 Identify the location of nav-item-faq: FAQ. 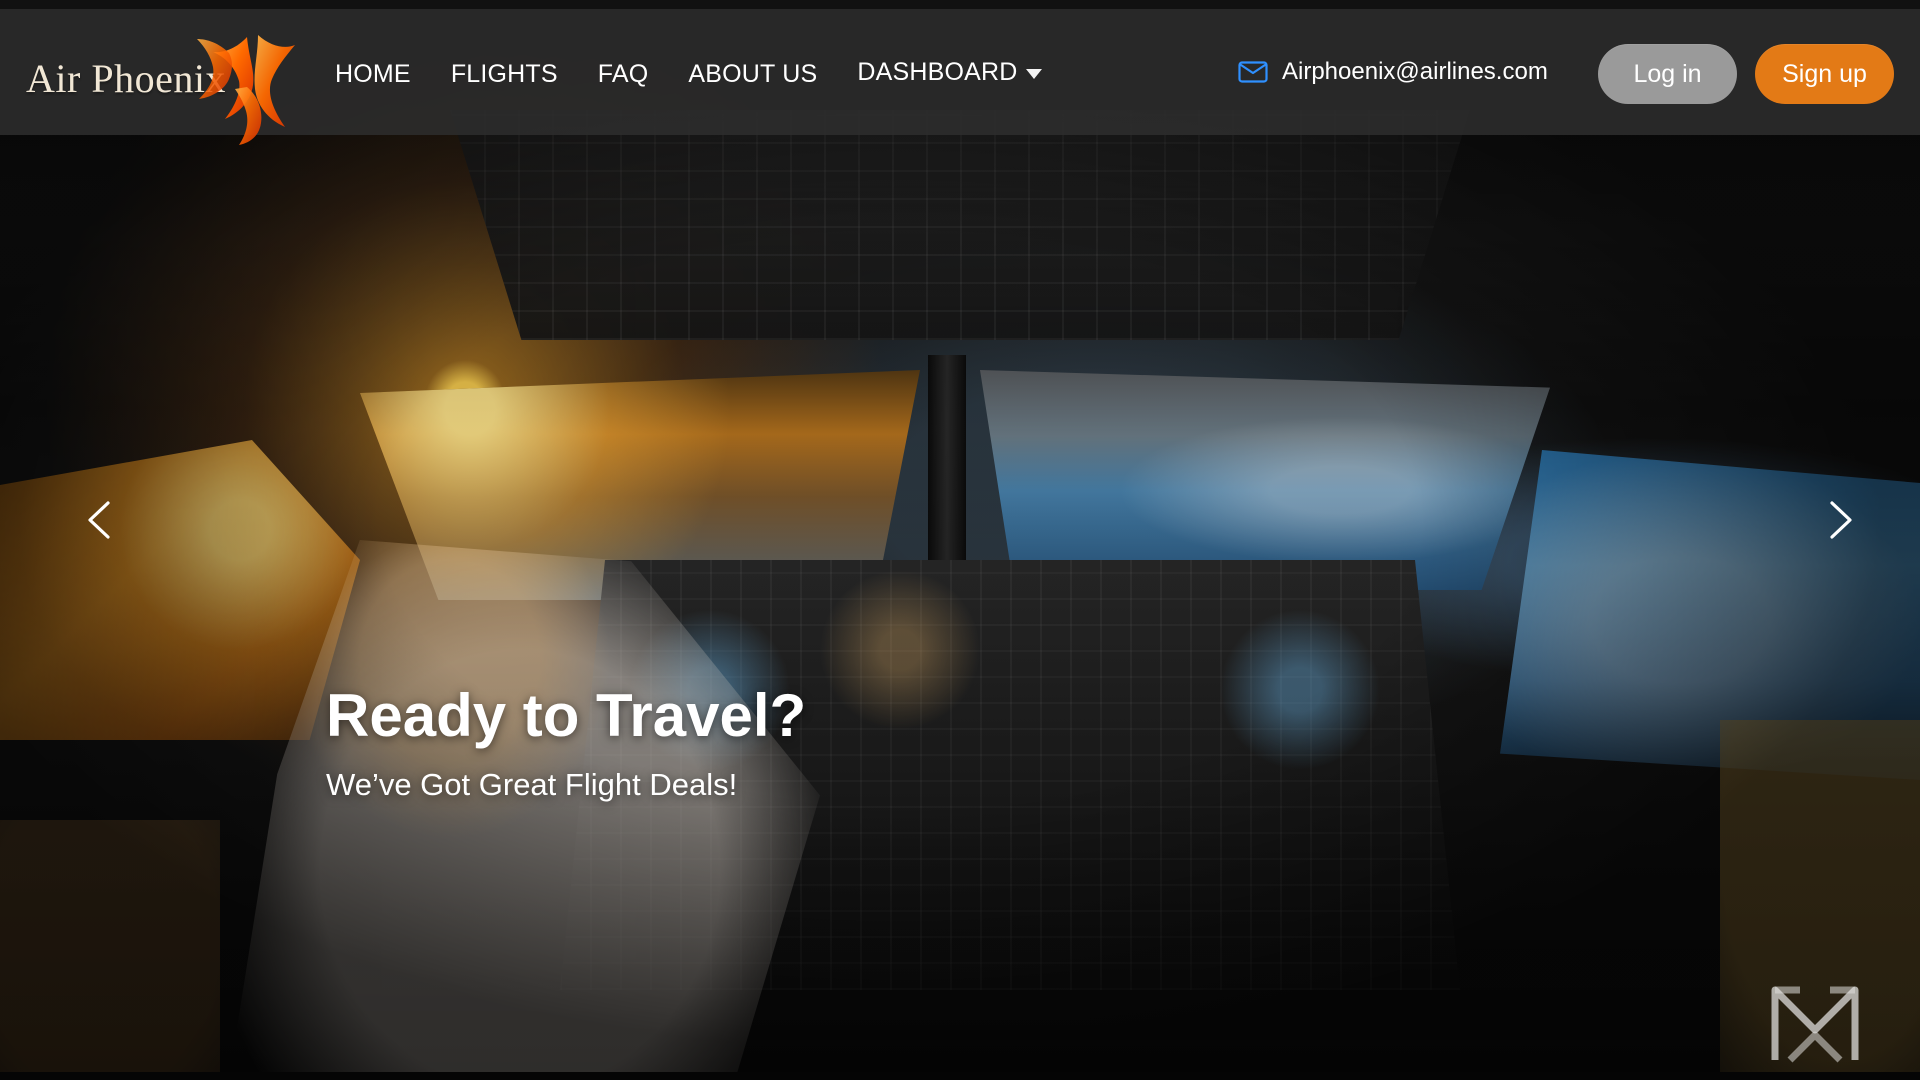
(623, 74).